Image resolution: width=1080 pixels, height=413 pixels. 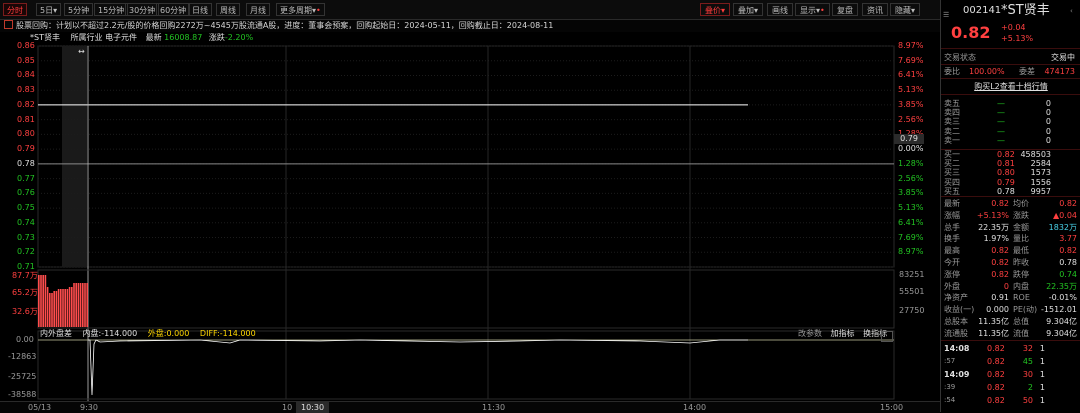 I want to click on ask-row: 卖五 — 0, so click(x=1010, y=103).